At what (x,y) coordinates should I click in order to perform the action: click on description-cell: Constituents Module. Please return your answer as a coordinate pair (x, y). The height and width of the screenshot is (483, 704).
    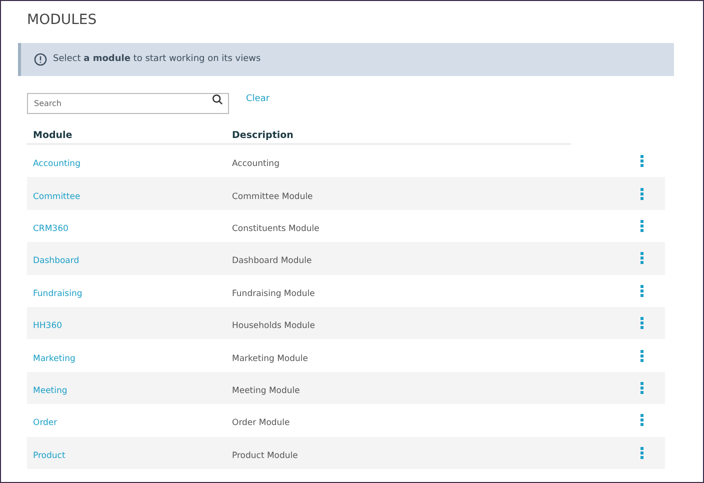
    Looking at the image, I should click on (276, 229).